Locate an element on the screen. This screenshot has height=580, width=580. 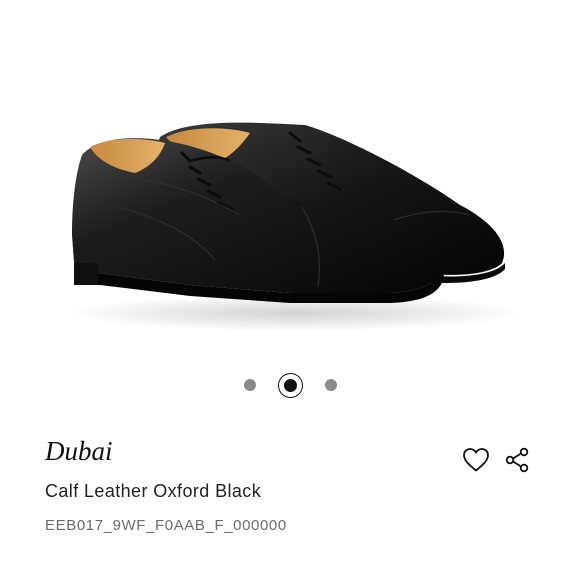
wishlist-button is located at coordinates (476, 460).